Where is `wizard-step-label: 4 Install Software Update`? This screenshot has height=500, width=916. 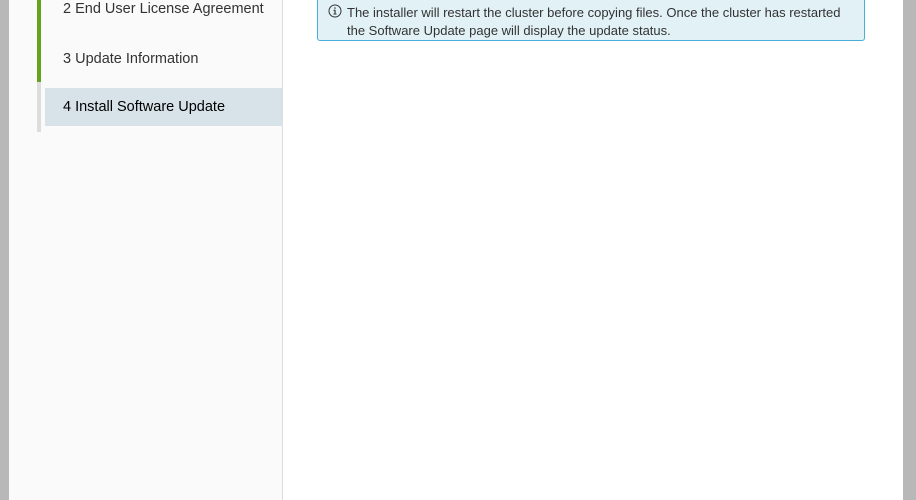
wizard-step-label: 4 Install Software Update is located at coordinates (144, 107).